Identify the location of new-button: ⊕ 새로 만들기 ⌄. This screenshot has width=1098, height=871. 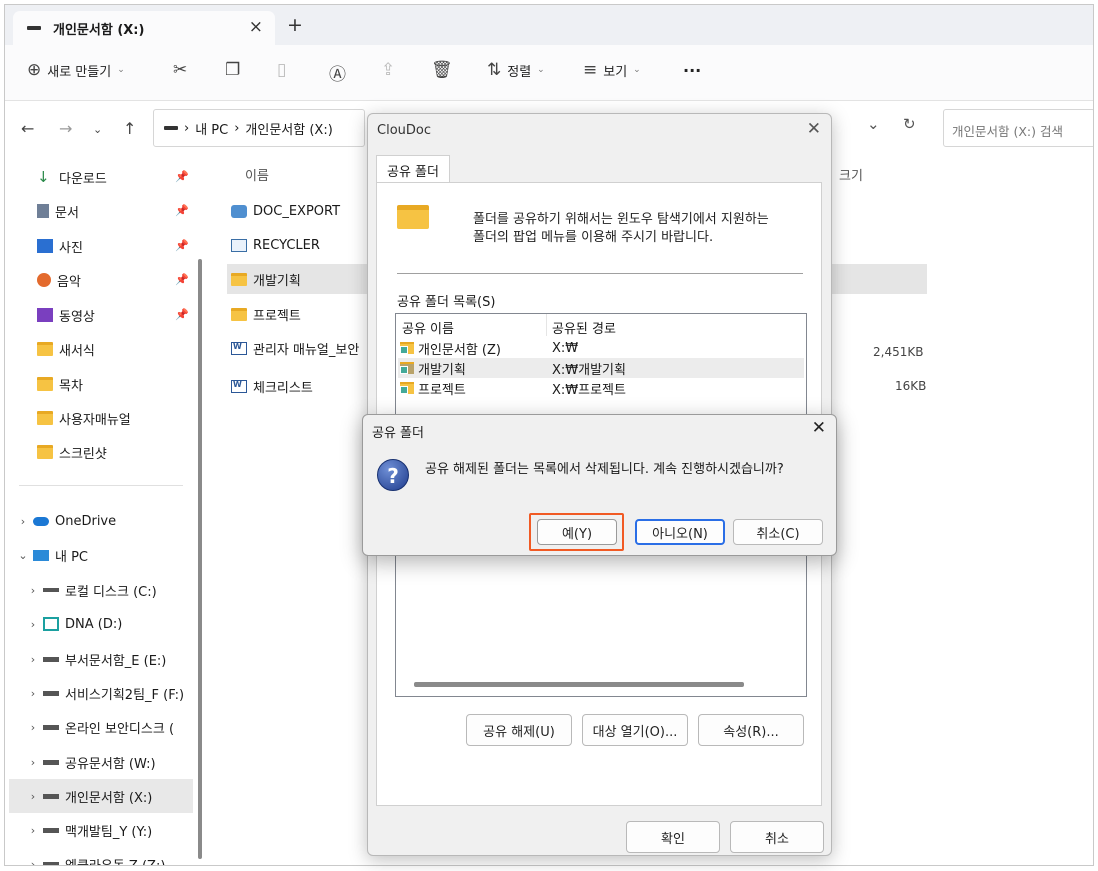
(76, 70).